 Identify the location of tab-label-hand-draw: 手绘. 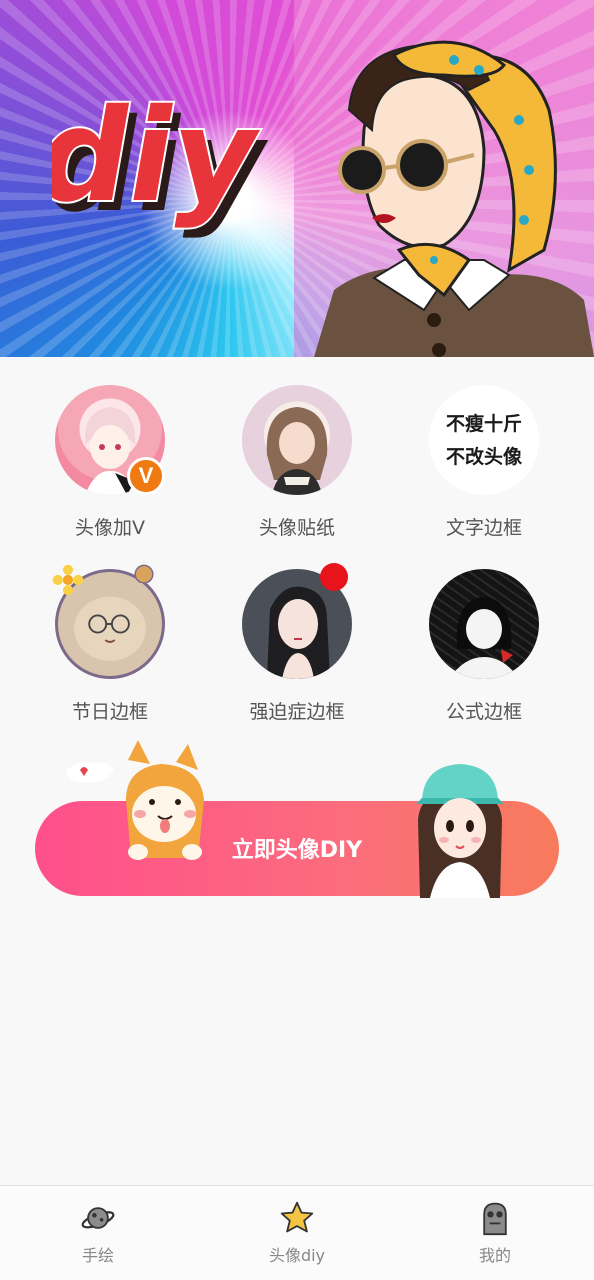
(97, 1255).